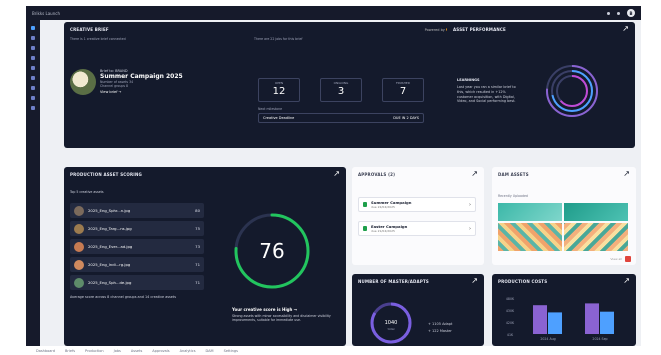 This screenshot has height=355, width=661. Describe the element at coordinates (33, 68) in the screenshot. I see `sidebar-approvals-icon` at that location.